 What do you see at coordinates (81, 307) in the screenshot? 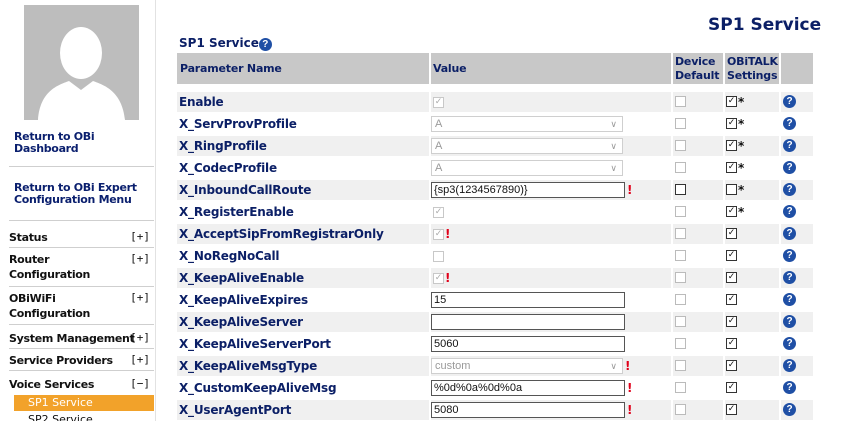
I see `menu-item-obiwifi-configuration: OBiWiFi Configuration [+]` at bounding box center [81, 307].